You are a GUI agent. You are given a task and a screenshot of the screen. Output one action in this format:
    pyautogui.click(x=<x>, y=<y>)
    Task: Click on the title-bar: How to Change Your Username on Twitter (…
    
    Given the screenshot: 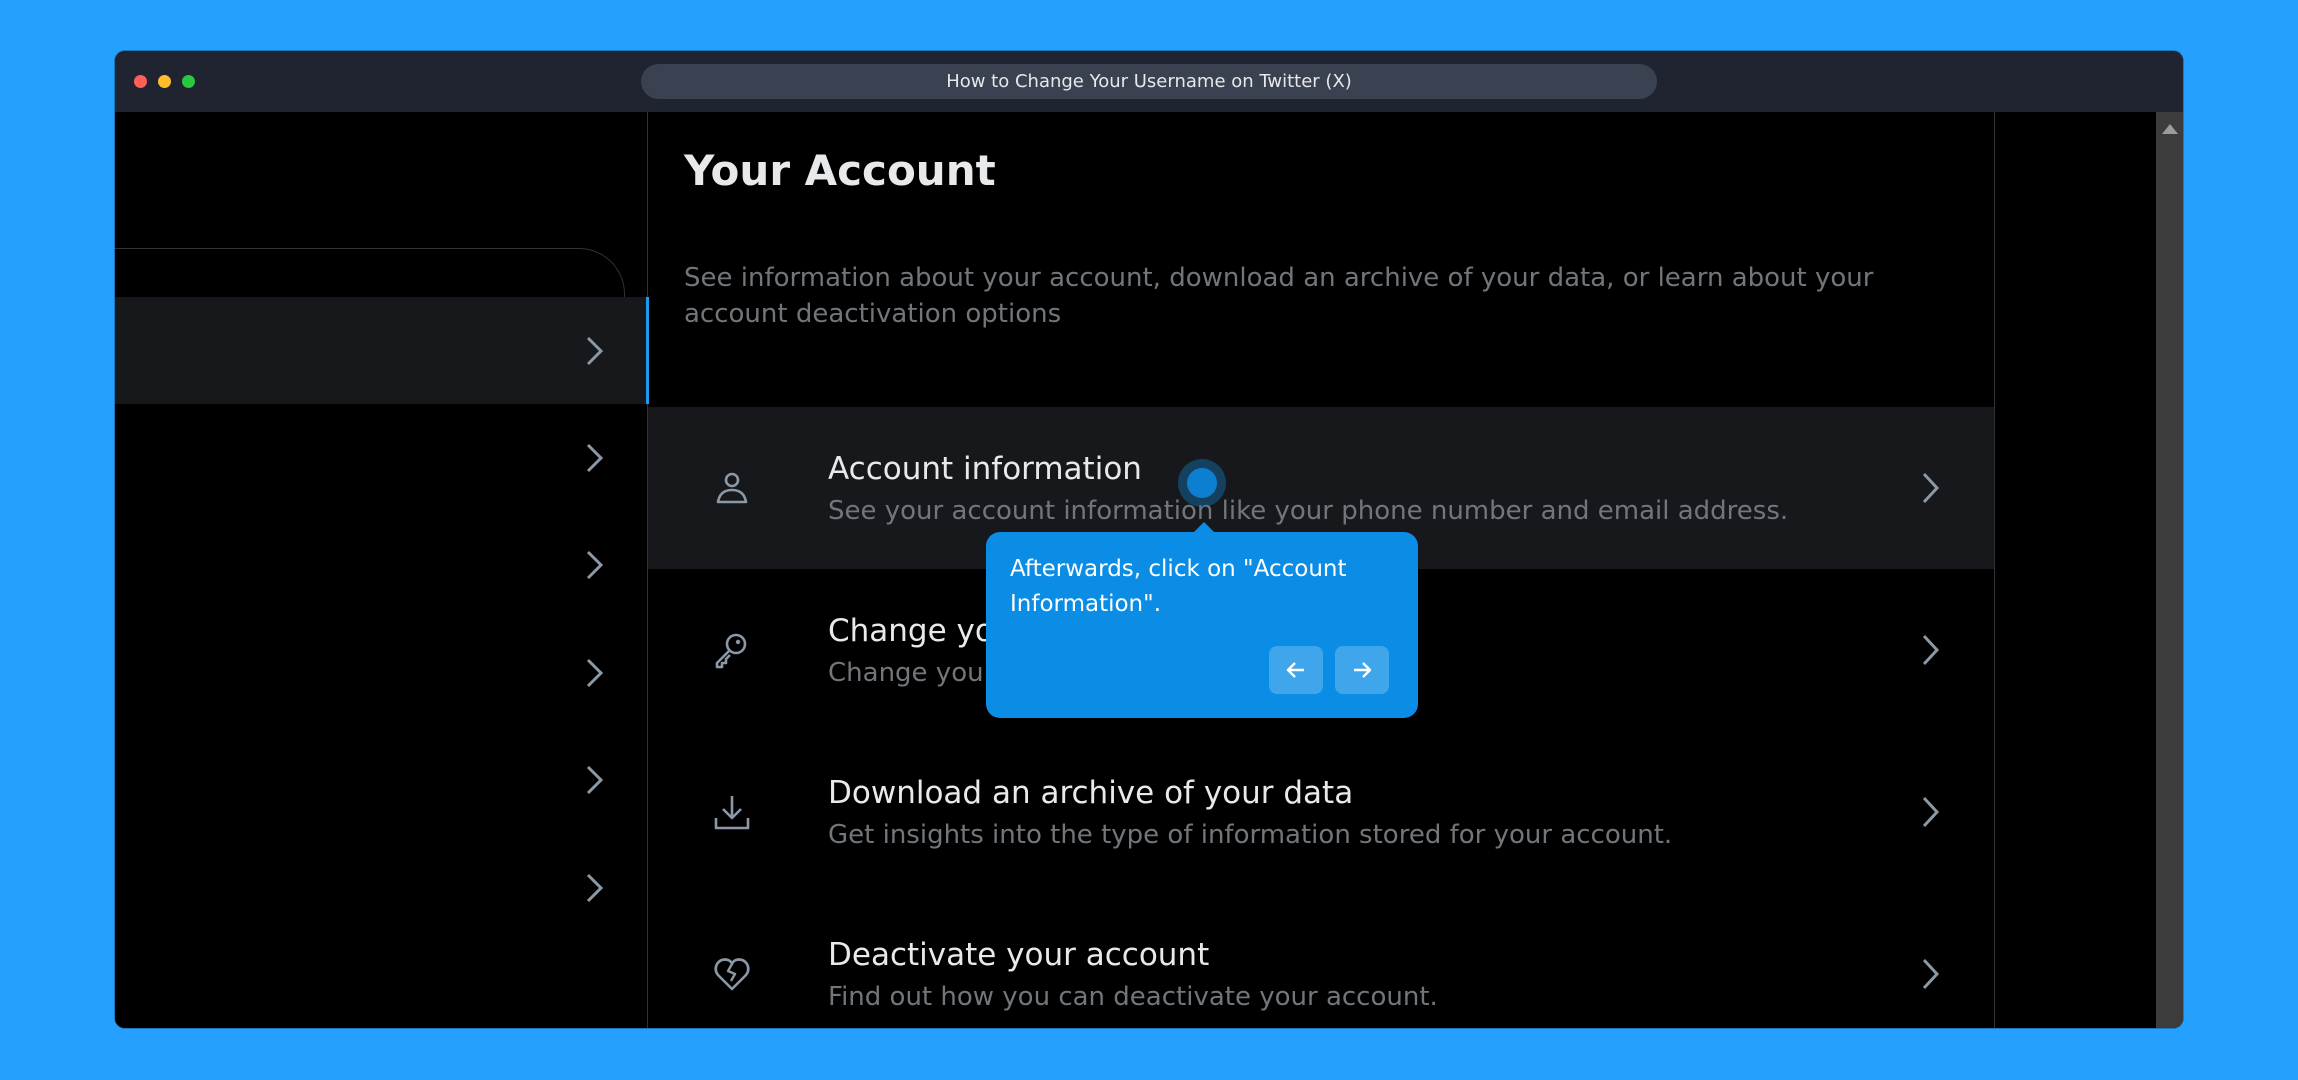 What is the action you would take?
    pyautogui.click(x=1149, y=81)
    